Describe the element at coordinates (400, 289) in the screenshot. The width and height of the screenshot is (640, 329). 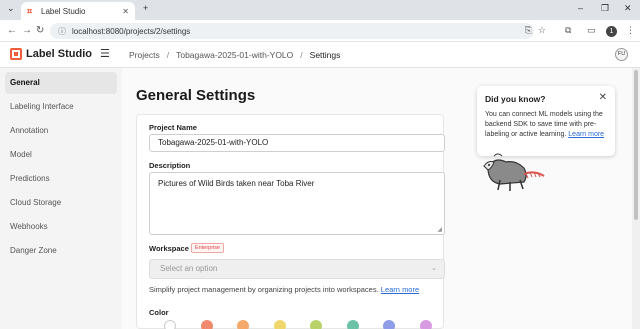
I see `workspace-learn-more-link: Learn more` at that location.